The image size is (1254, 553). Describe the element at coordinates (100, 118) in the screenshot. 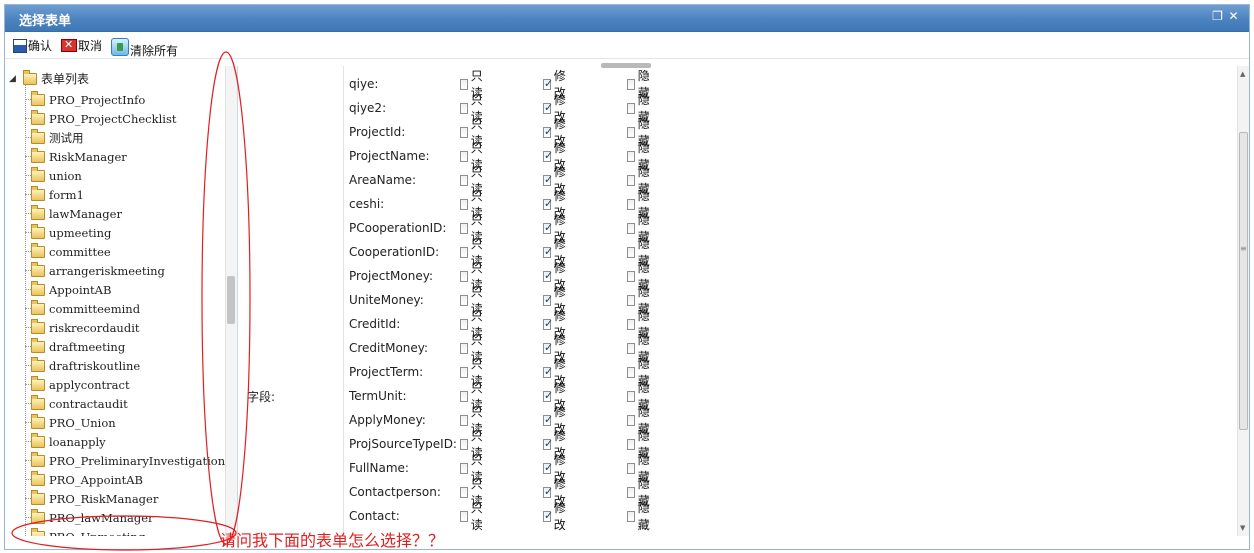

I see `tree-item: PRO_ProjectChecklist` at that location.